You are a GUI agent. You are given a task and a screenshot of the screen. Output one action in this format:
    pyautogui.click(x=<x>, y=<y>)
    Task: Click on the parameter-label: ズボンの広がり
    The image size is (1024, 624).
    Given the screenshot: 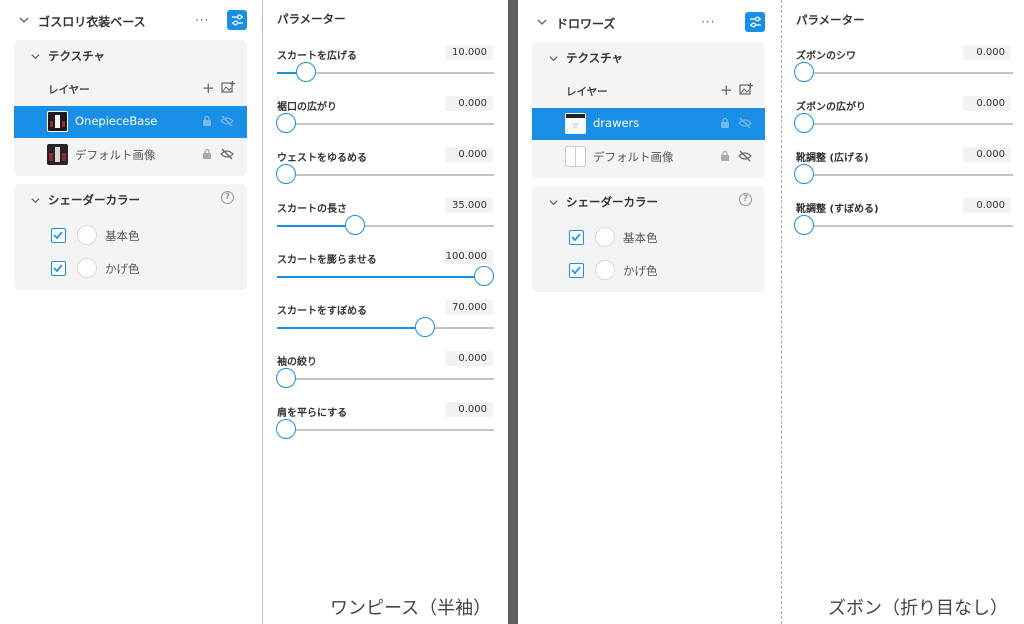 What is the action you would take?
    pyautogui.click(x=831, y=107)
    